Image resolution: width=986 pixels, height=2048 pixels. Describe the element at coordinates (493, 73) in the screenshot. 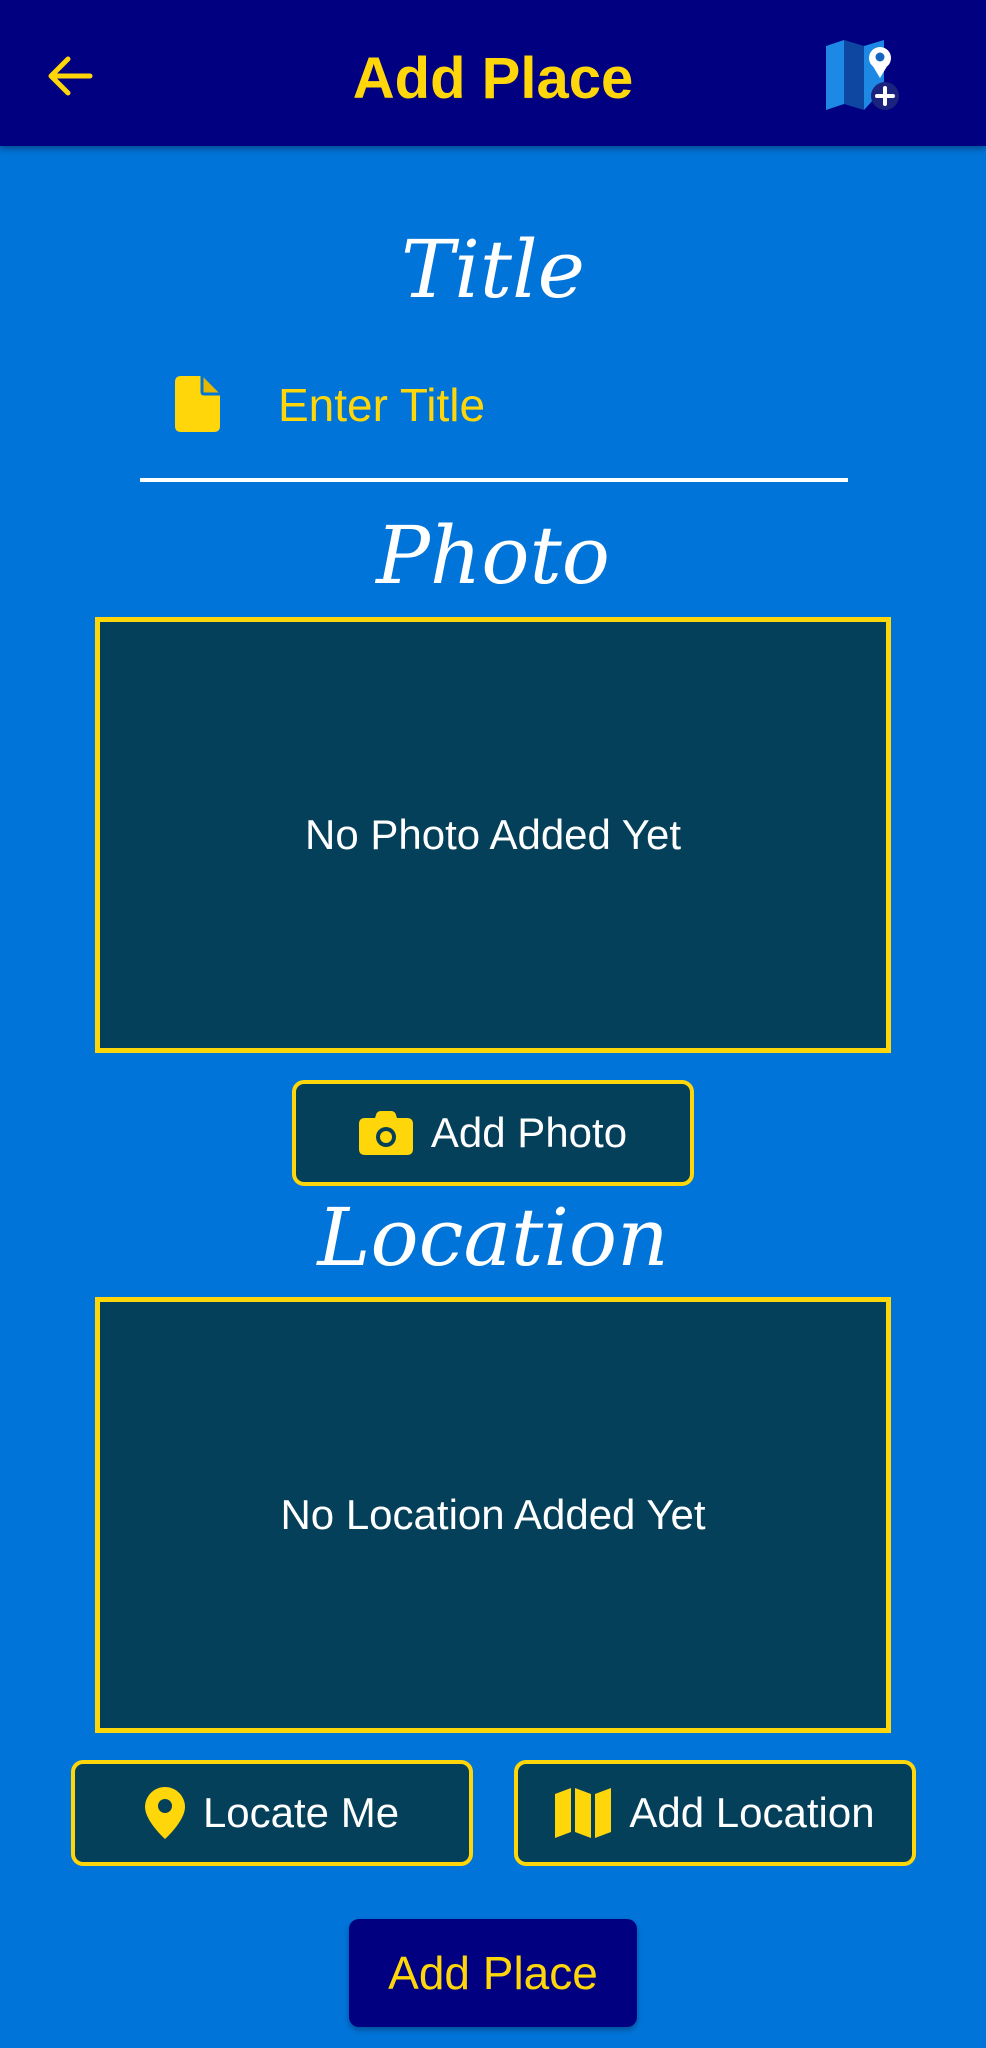

I see `app-bar: Add Place` at that location.